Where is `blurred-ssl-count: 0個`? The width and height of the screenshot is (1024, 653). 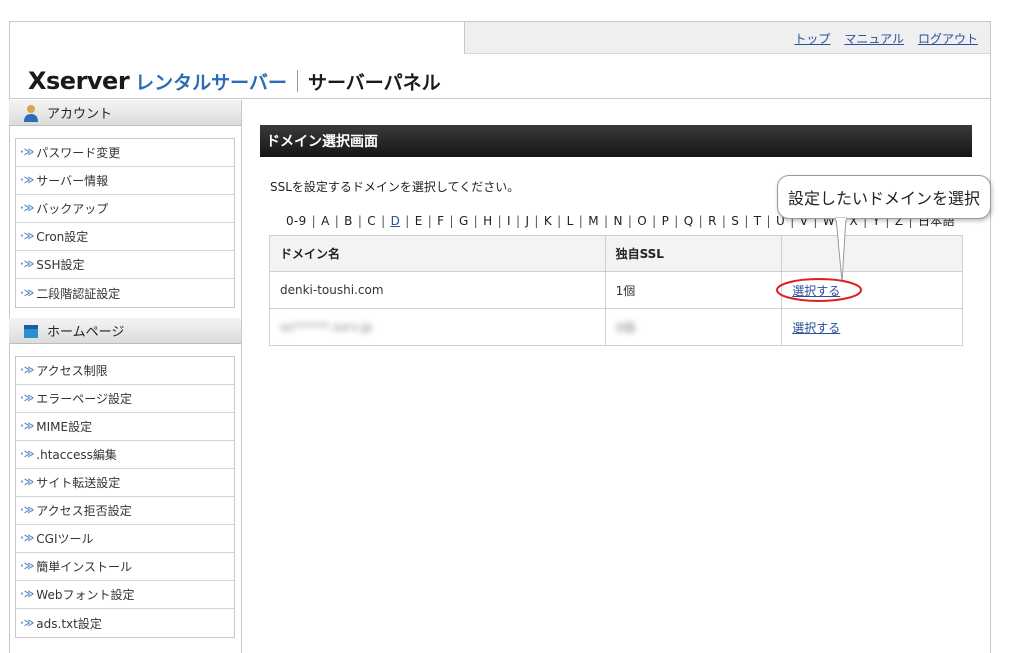
blurred-ssl-count: 0個 is located at coordinates (625, 327).